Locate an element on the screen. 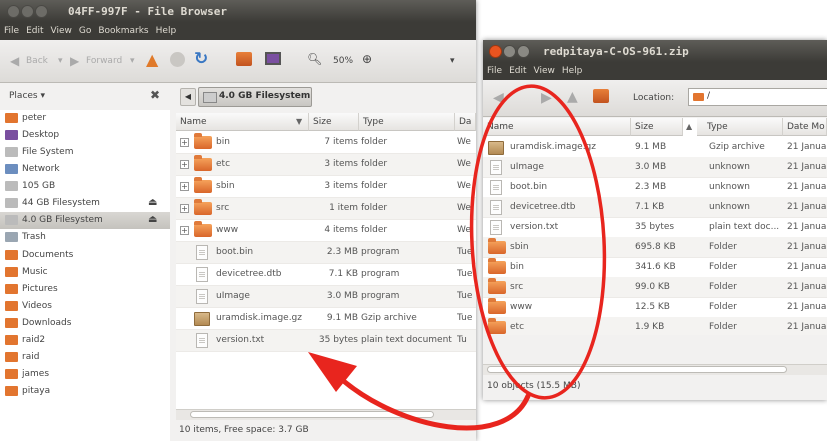 The image size is (827, 441). file-row: devicetree.dtb 7.1 KB program Tue is located at coordinates (326, 275).